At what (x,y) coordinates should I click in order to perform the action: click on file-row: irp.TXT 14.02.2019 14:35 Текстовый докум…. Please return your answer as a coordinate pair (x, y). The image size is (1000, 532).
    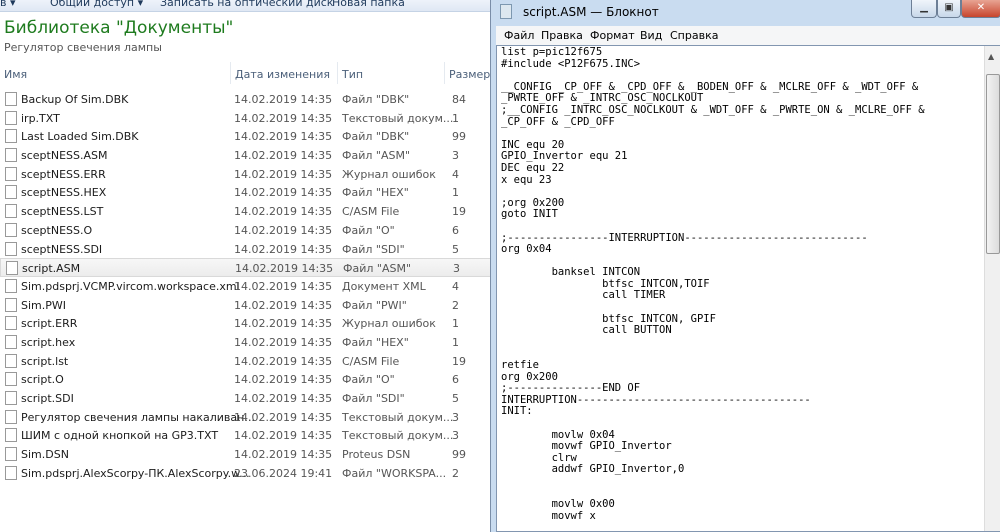
    Looking at the image, I should click on (247, 118).